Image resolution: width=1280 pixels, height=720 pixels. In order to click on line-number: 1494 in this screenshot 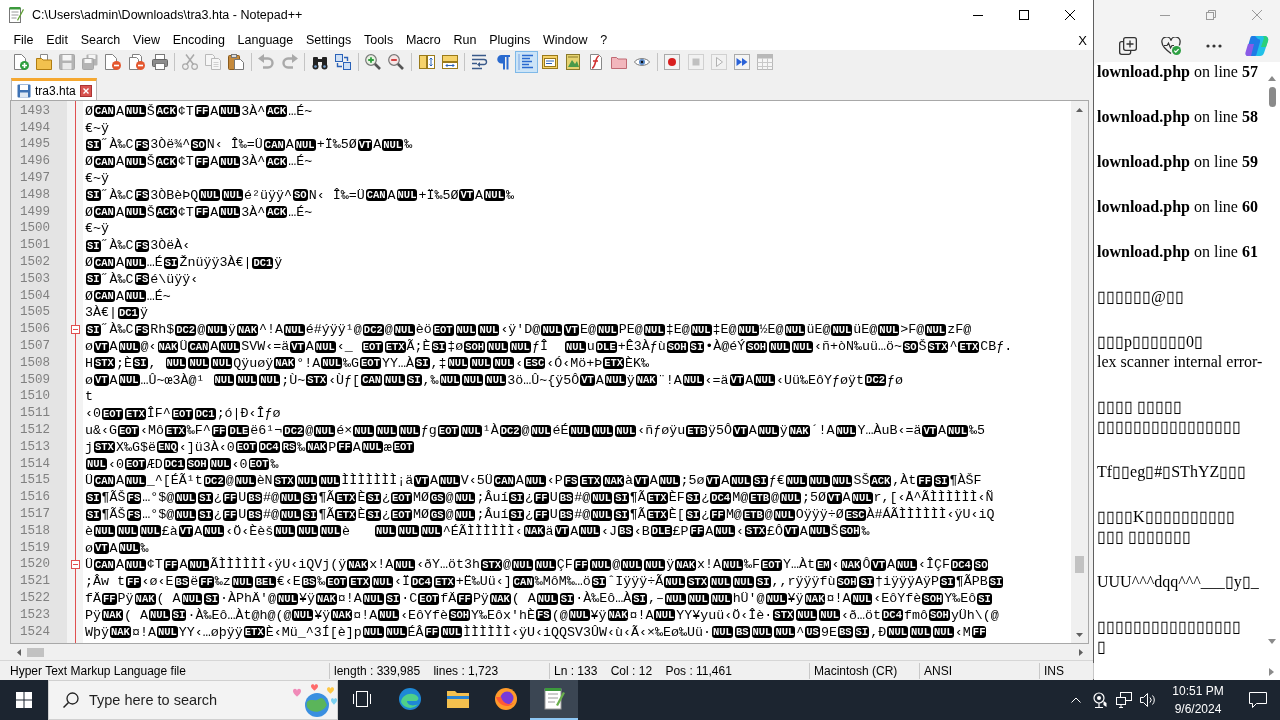, I will do `click(35, 128)`.